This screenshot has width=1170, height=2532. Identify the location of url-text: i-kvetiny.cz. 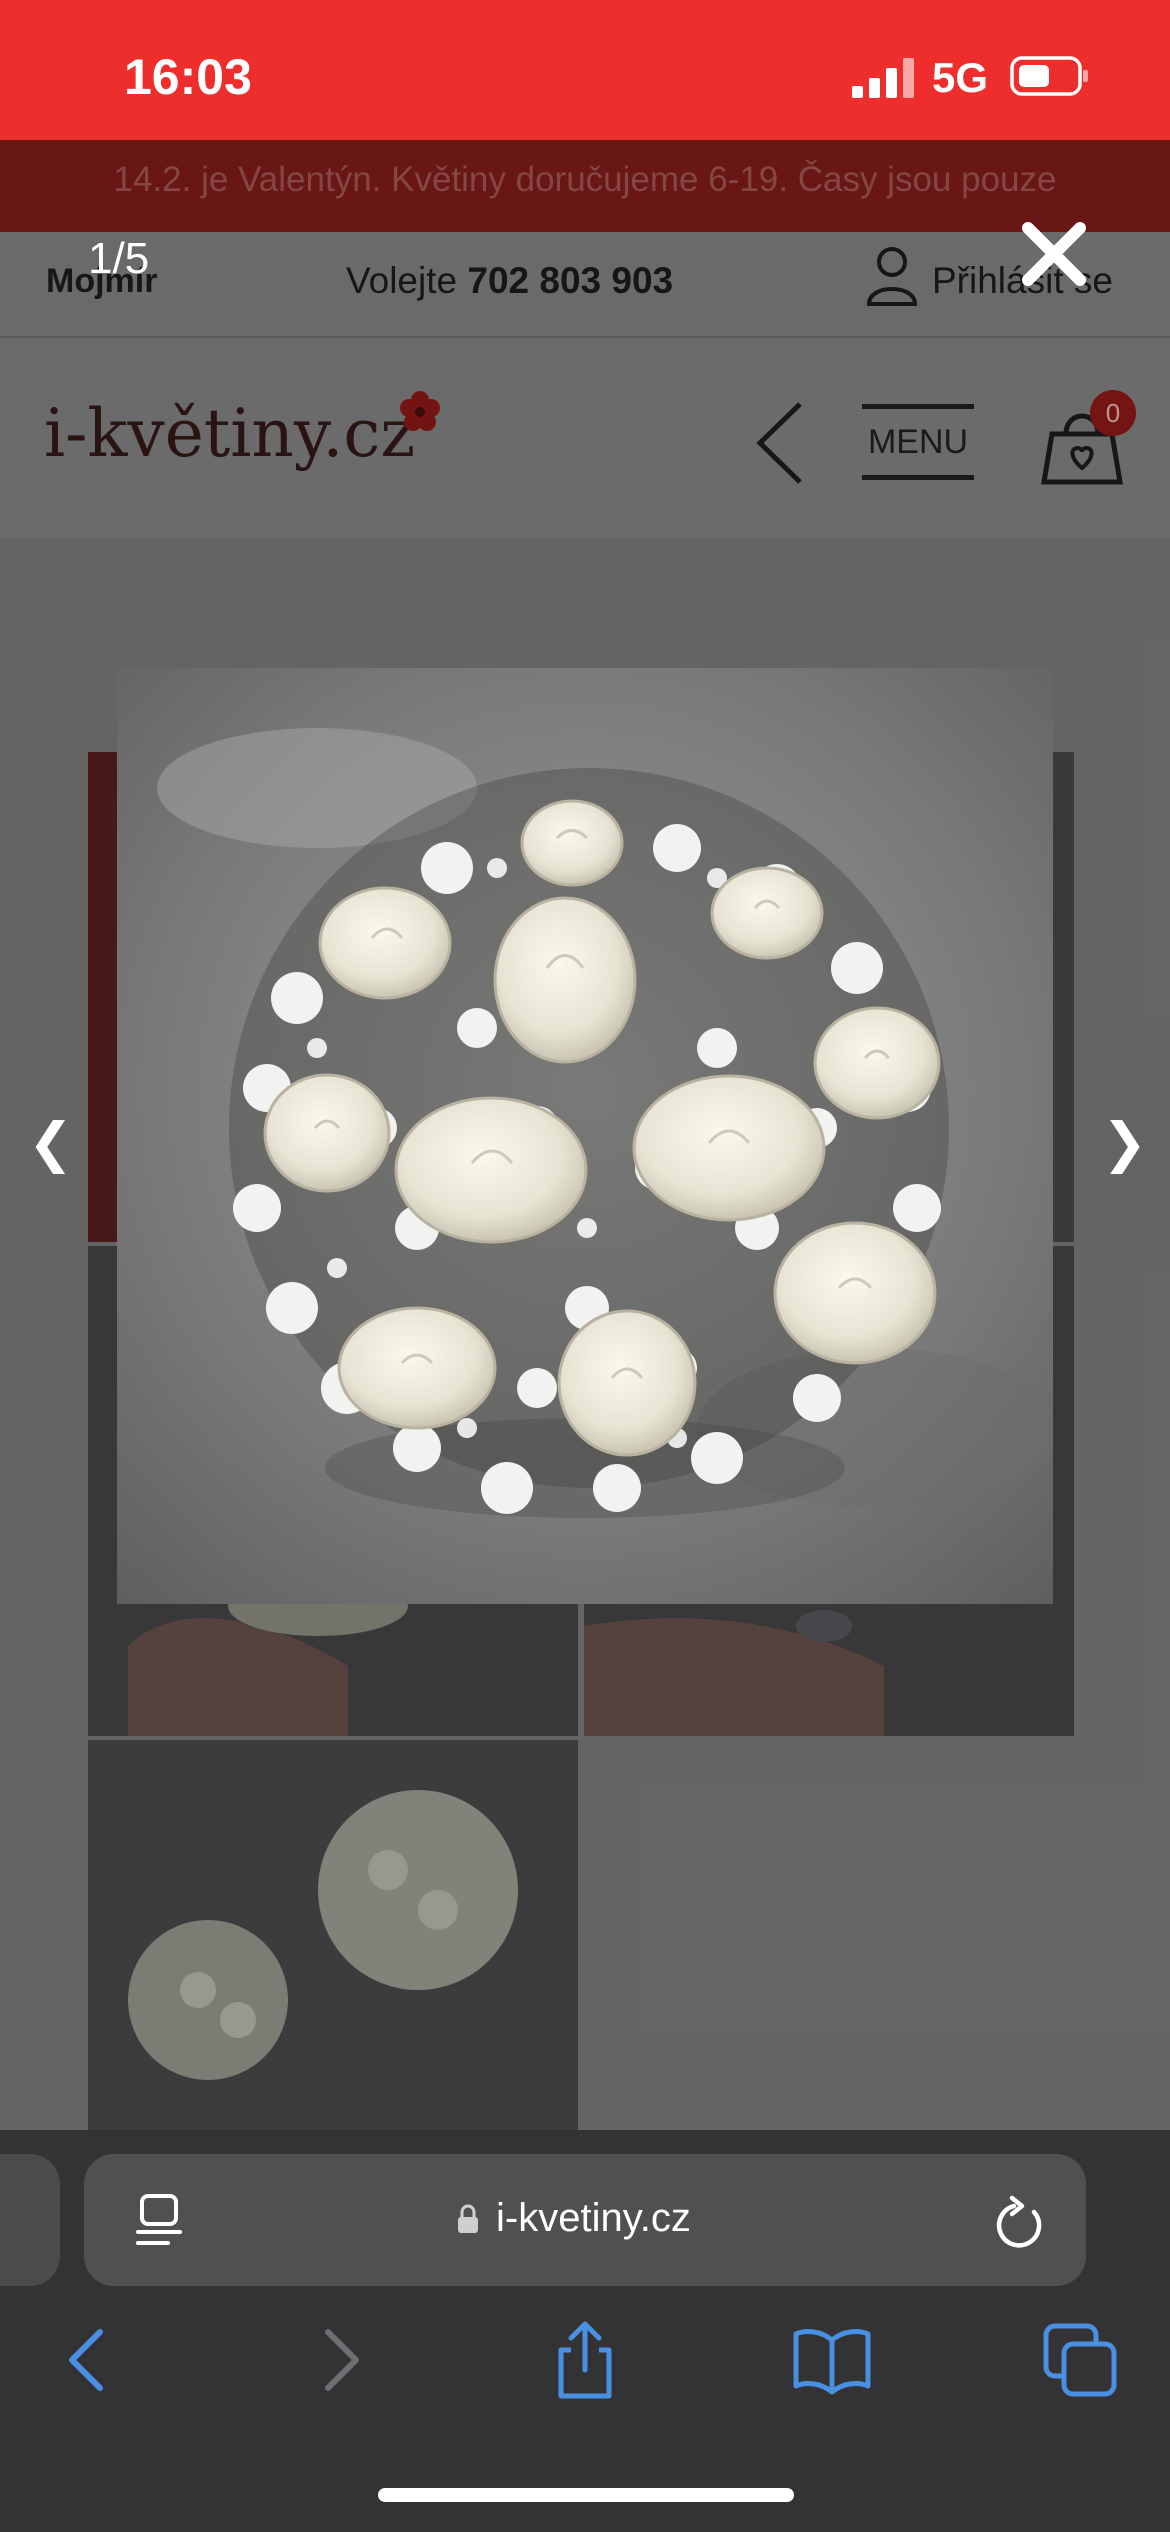
(593, 2218).